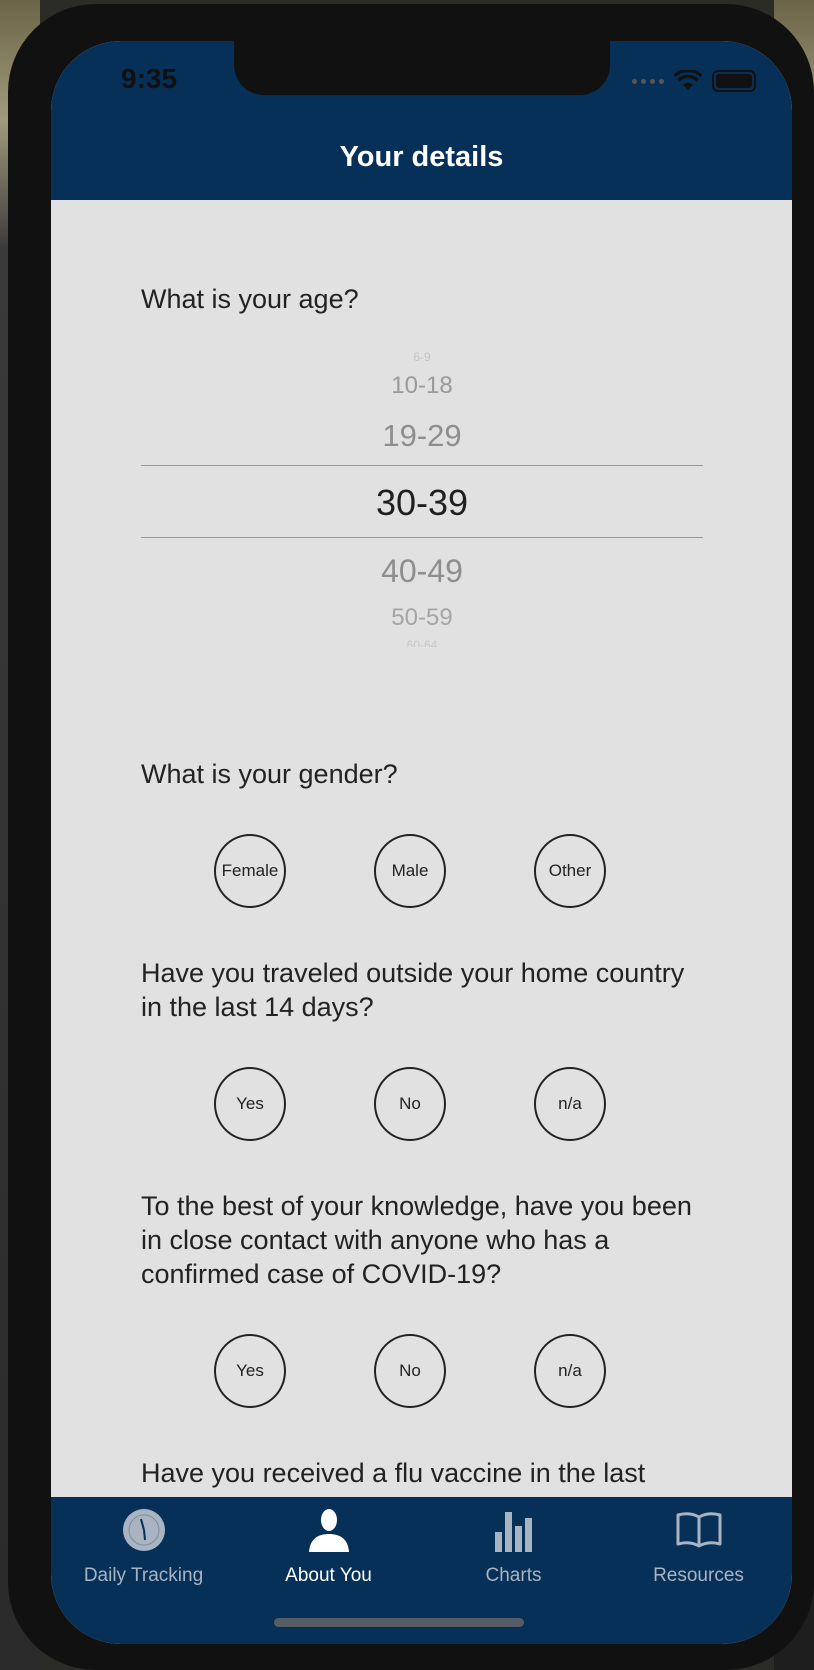  I want to click on gender-other-button: Other, so click(570, 871).